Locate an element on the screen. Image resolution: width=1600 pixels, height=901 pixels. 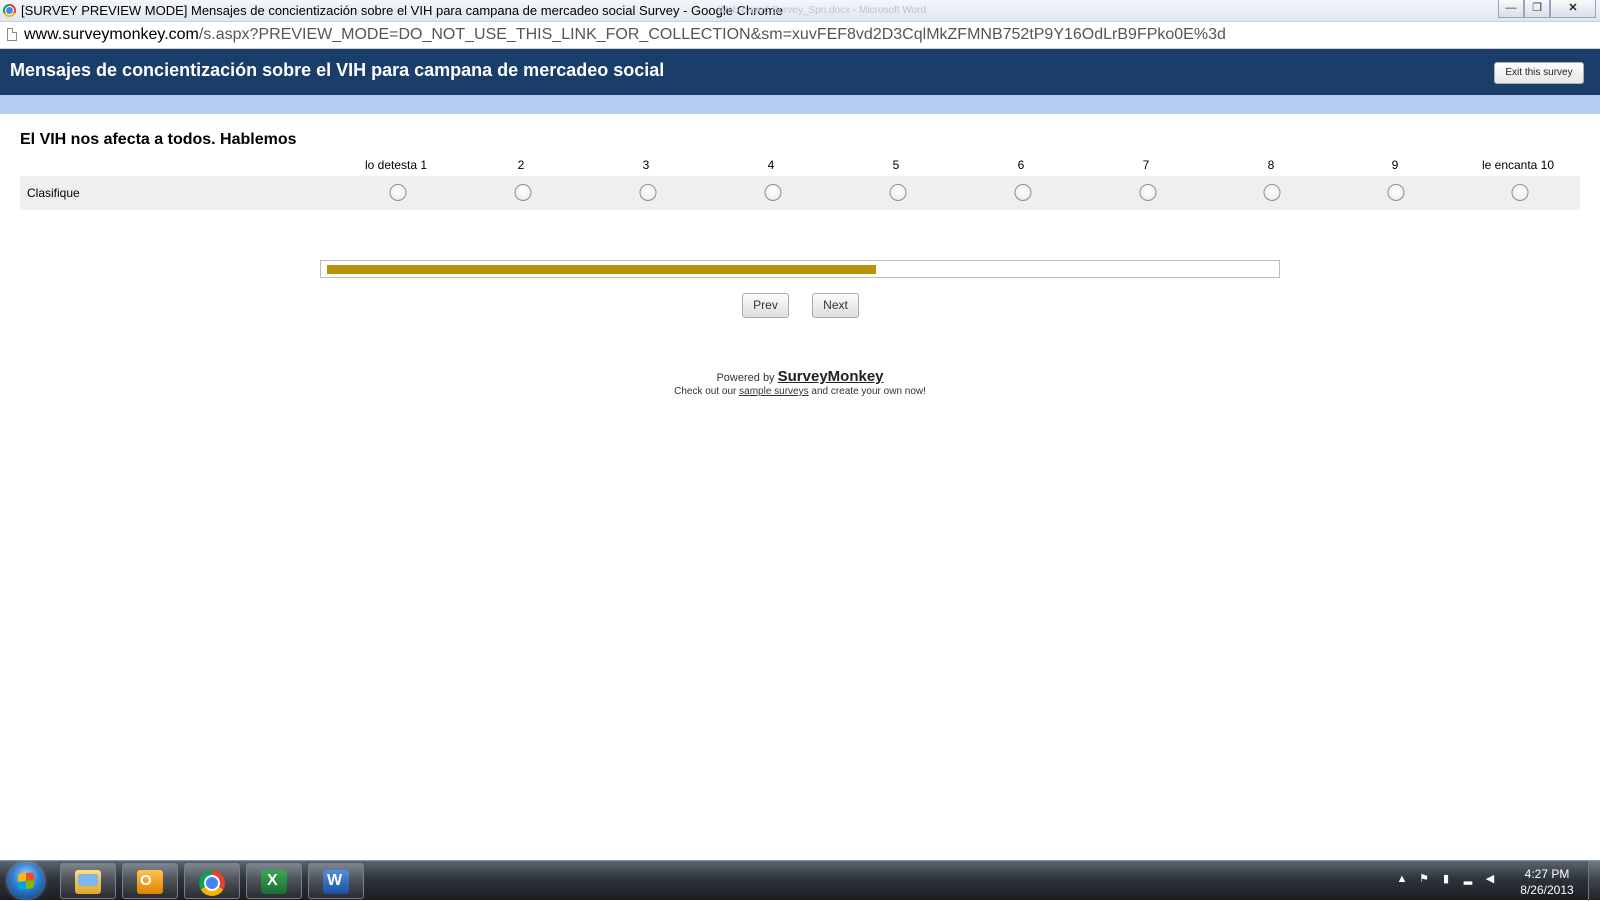
url-host: www.surveymonkey.com is located at coordinates (111, 34).